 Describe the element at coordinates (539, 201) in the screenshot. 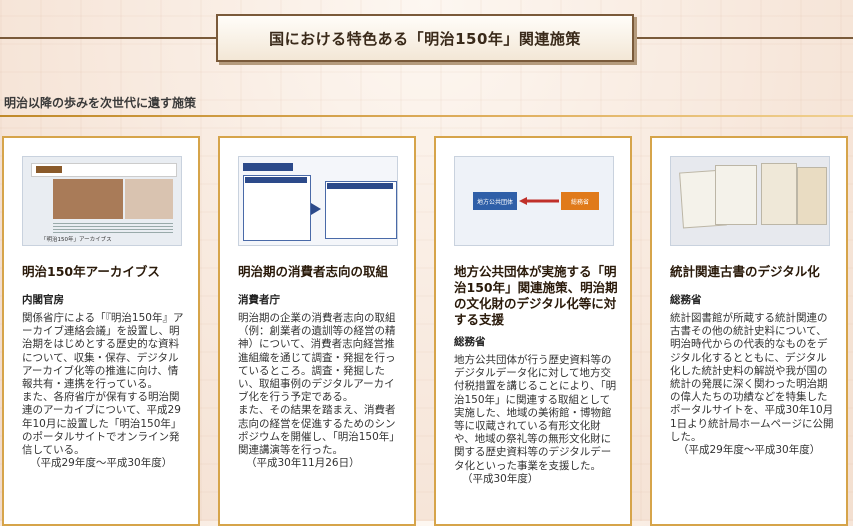

I see `arrow-left-icon` at that location.